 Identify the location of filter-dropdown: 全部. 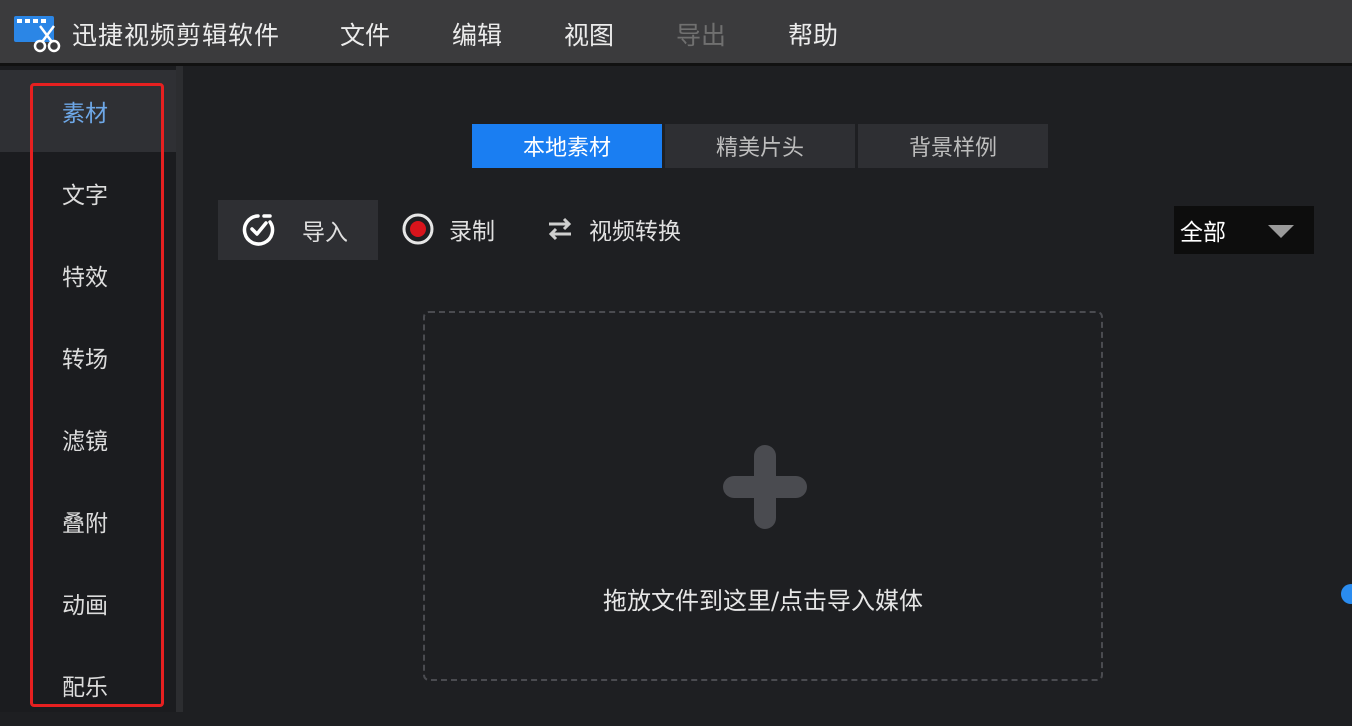
(1244, 230).